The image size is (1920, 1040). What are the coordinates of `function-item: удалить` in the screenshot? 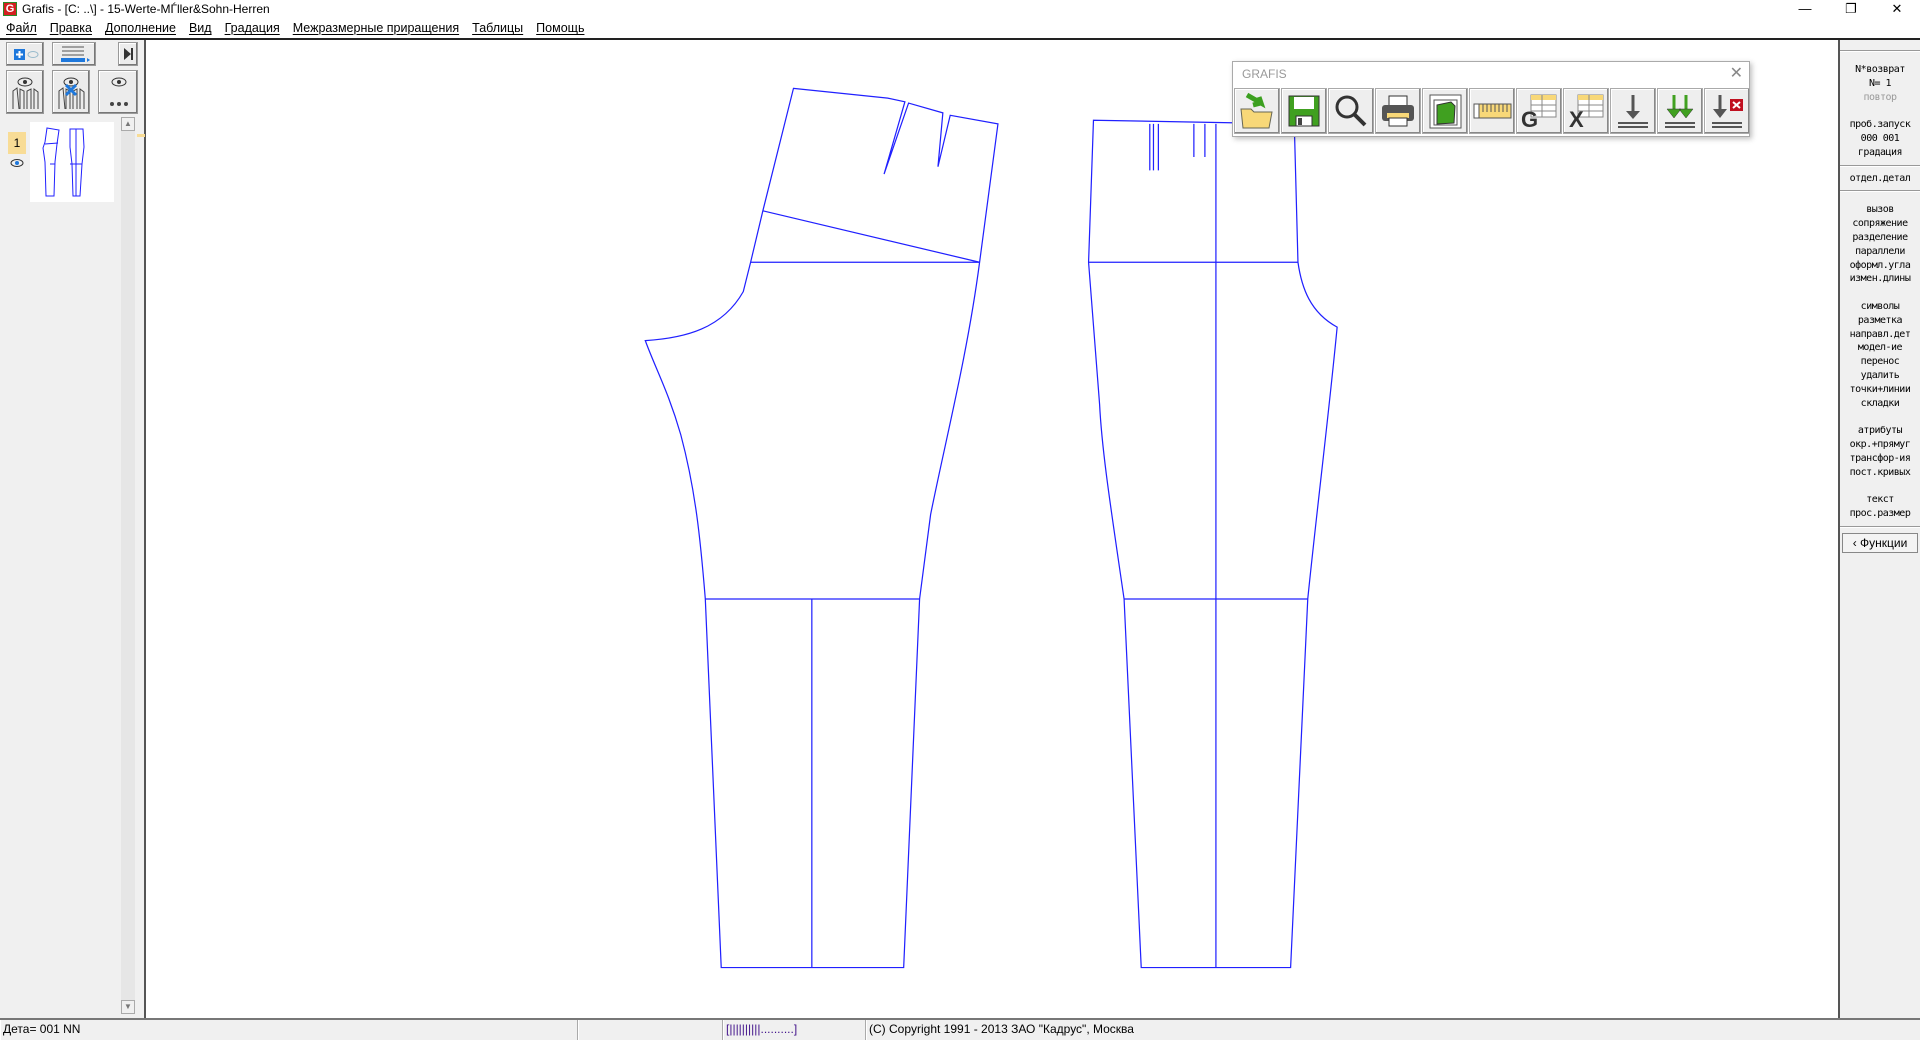 It's located at (1880, 376).